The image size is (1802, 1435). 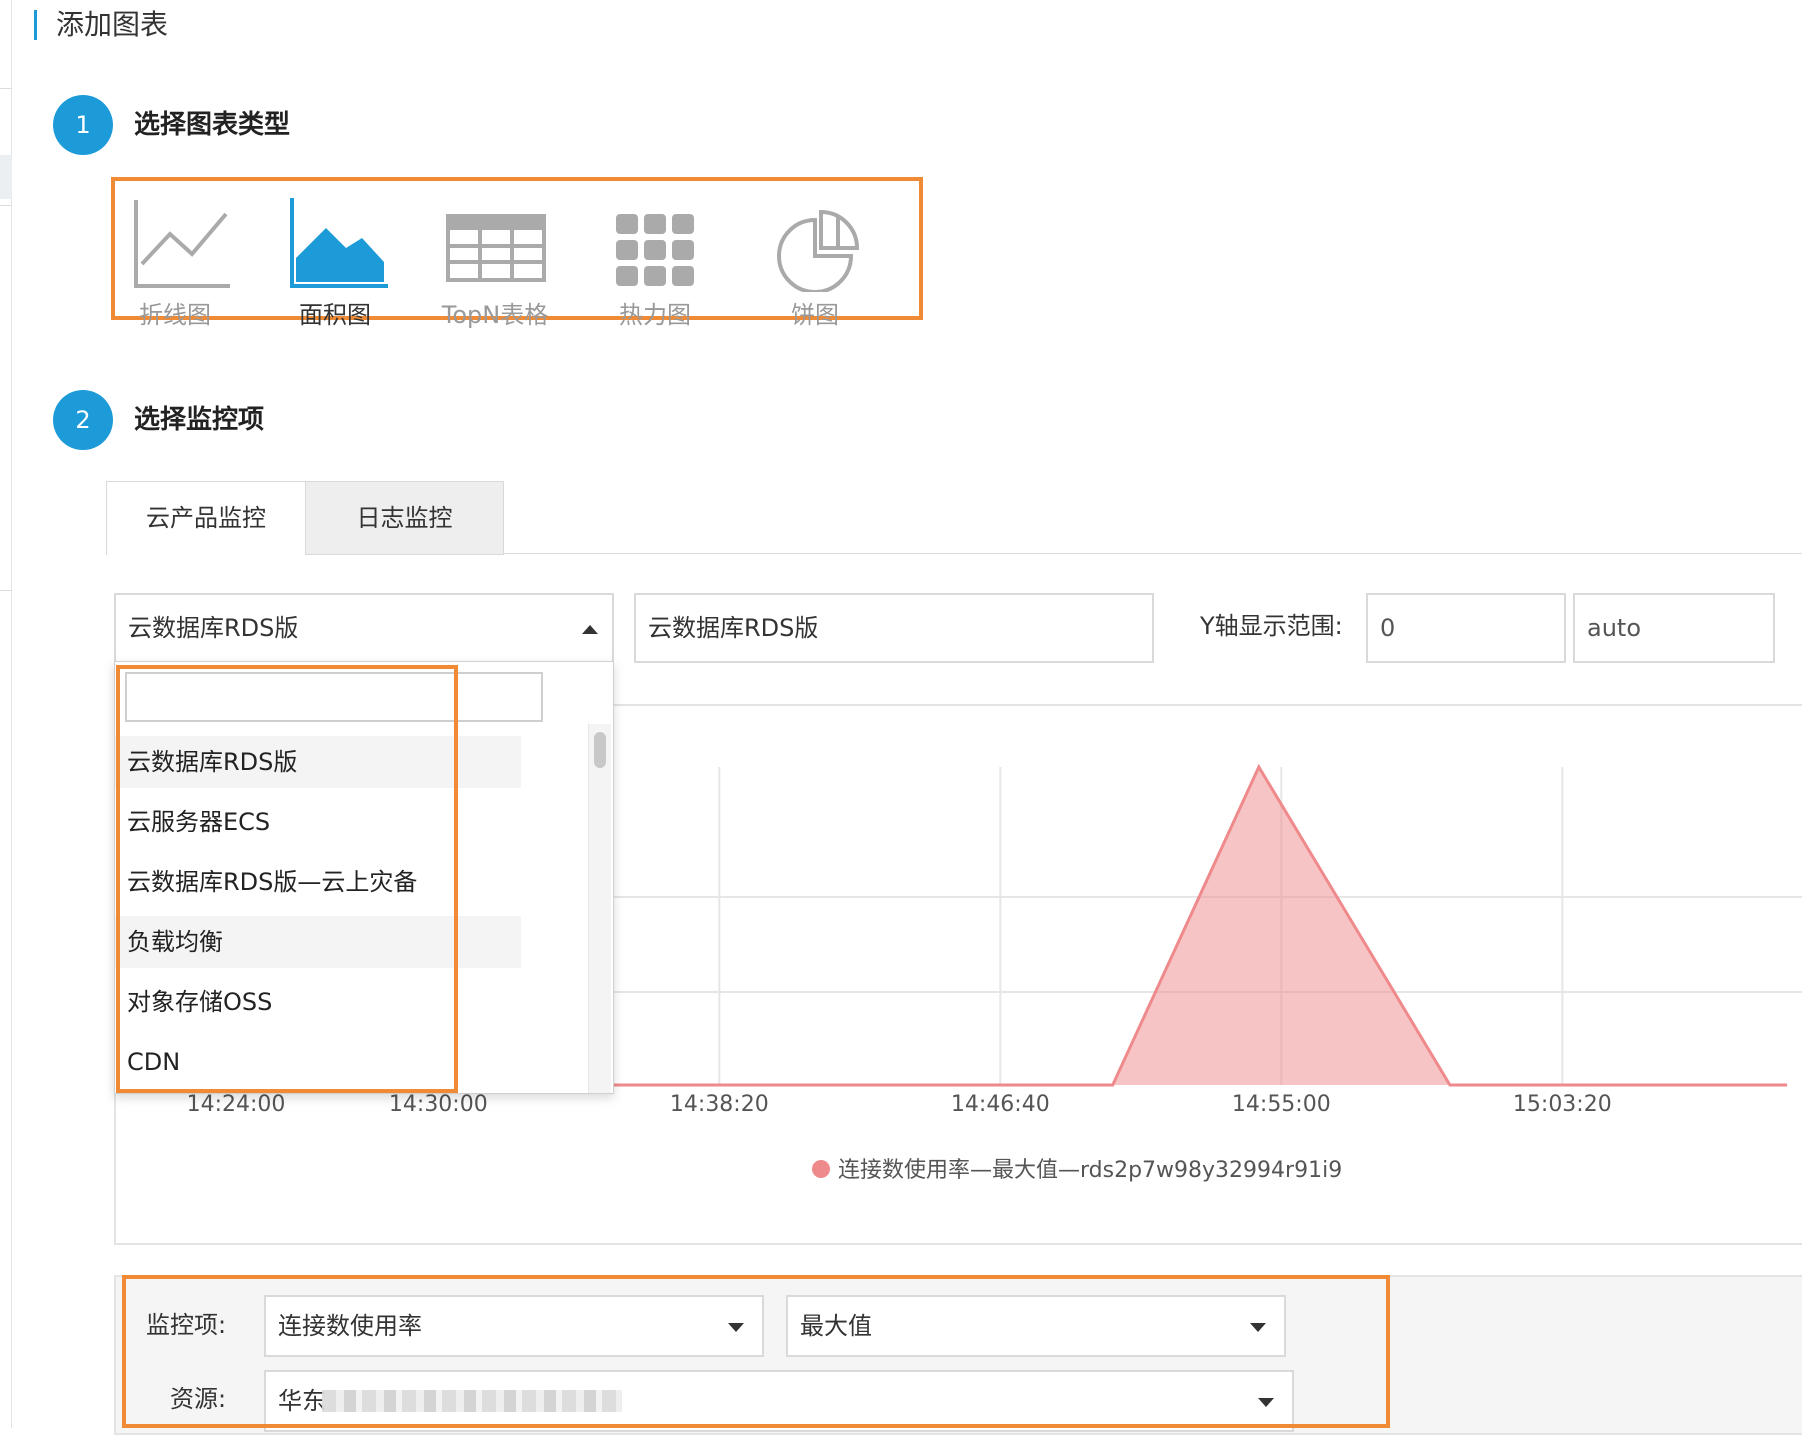 What do you see at coordinates (1281, 1104) in the screenshot?
I see `x-tick-label: 14:55:00` at bounding box center [1281, 1104].